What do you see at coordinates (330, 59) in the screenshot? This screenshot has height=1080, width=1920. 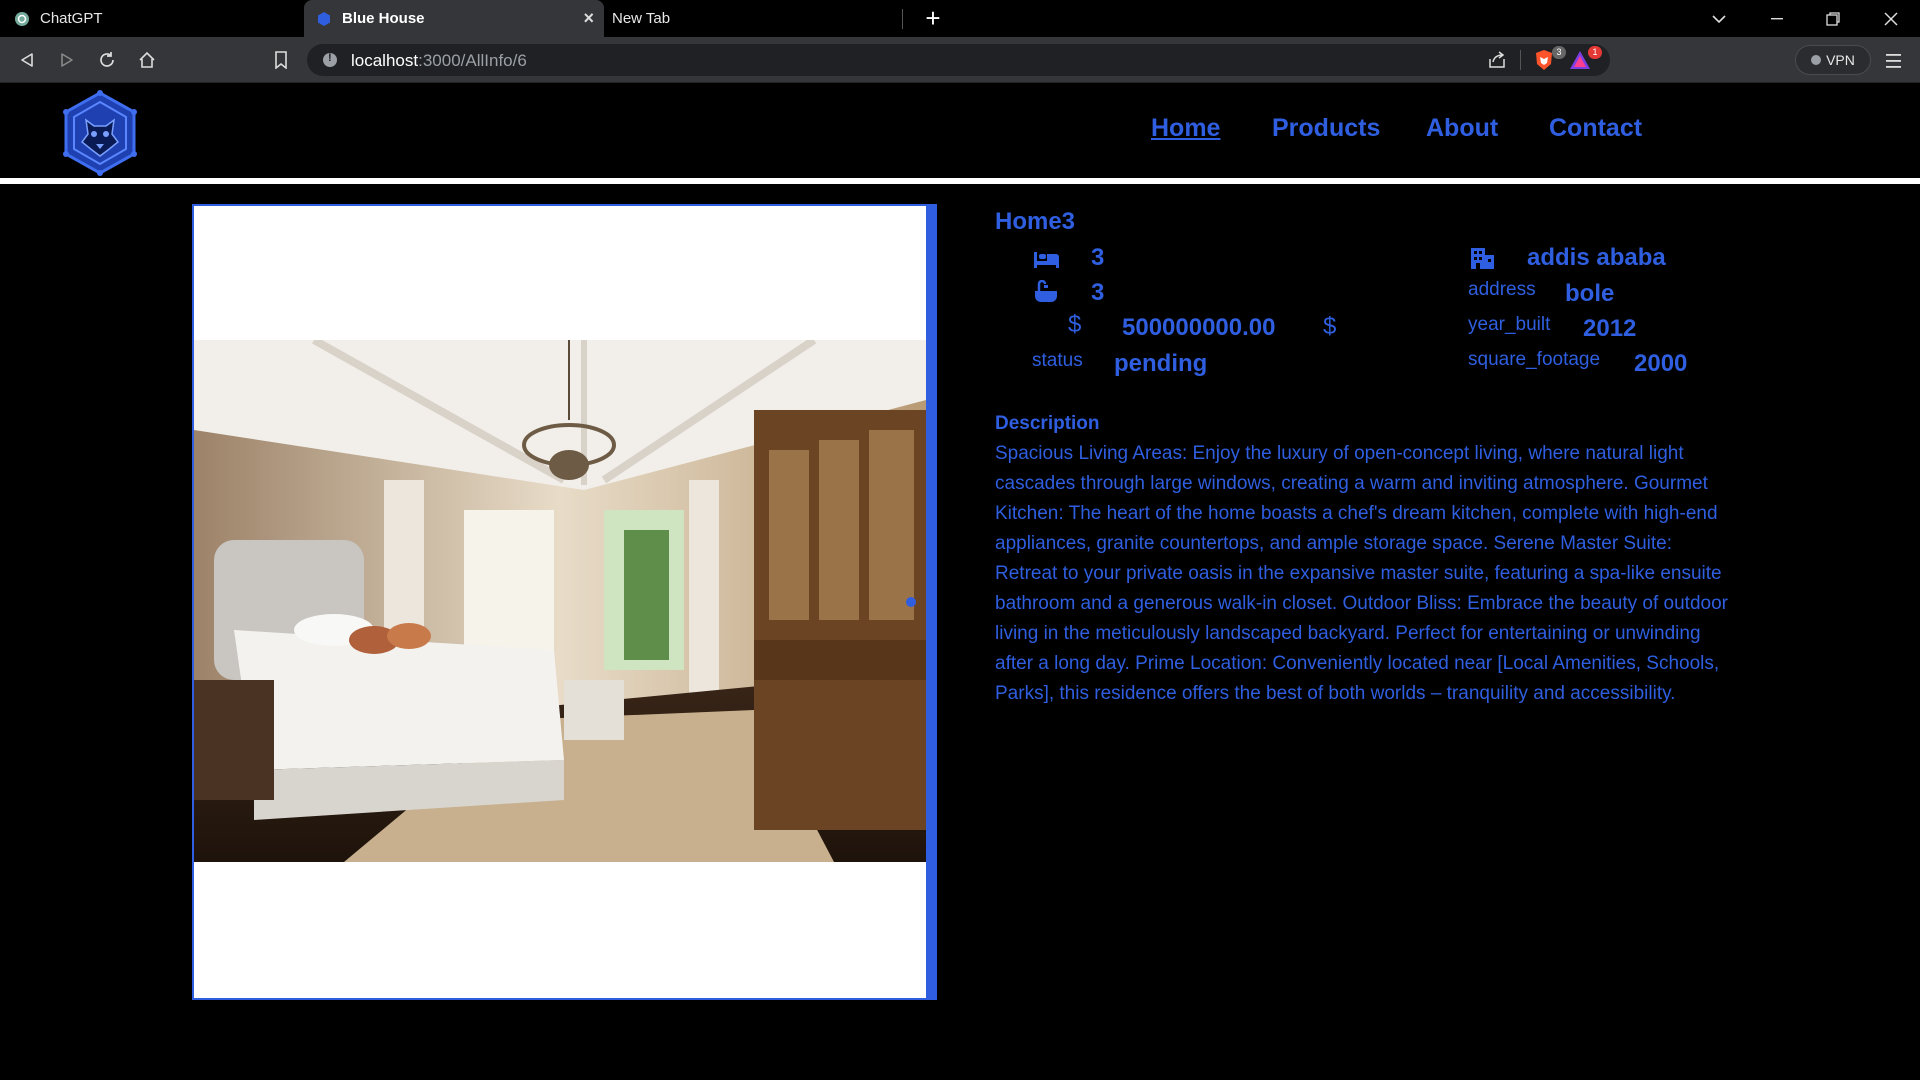 I see `site-info-icon` at bounding box center [330, 59].